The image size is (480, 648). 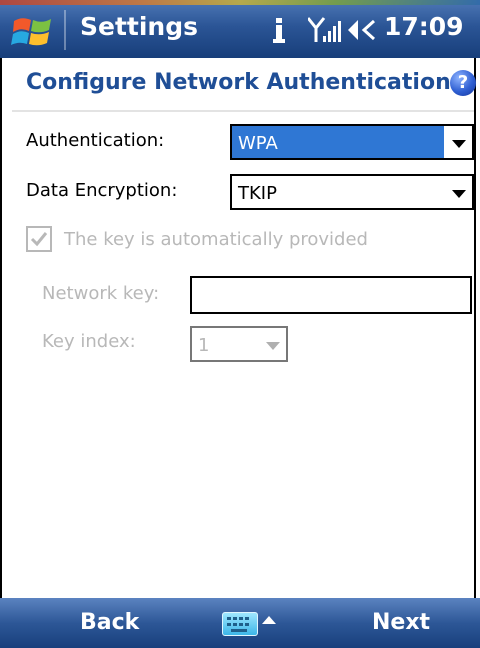 What do you see at coordinates (240, 2) in the screenshot?
I see `title-accent-stripe` at bounding box center [240, 2].